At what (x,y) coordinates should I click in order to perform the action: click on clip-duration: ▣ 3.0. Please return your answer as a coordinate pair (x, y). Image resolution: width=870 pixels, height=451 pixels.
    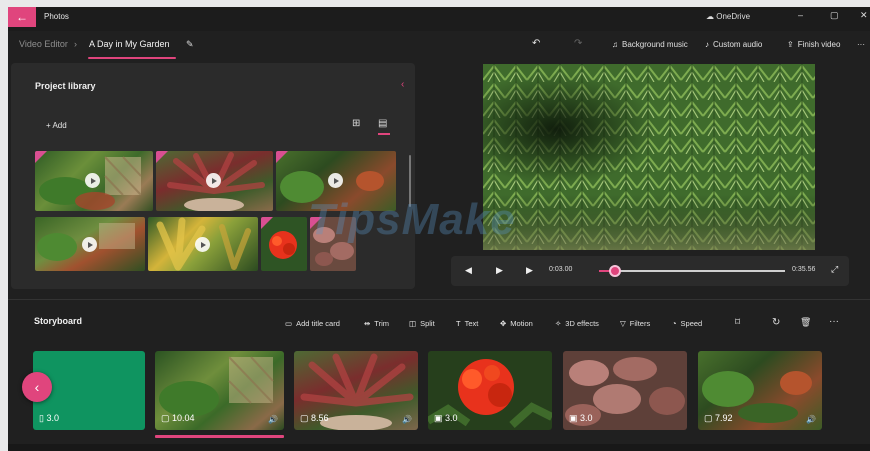
    Looking at the image, I should click on (581, 418).